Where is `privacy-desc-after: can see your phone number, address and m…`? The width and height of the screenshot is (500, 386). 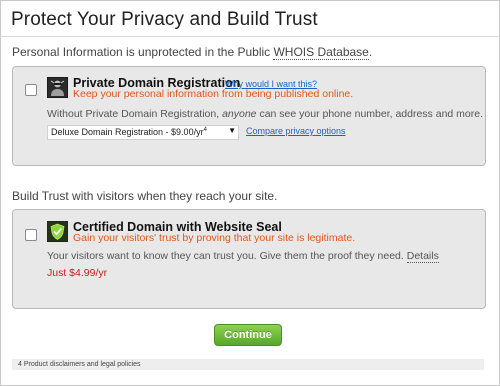 privacy-desc-after: can see your phone number, address and m… is located at coordinates (370, 114).